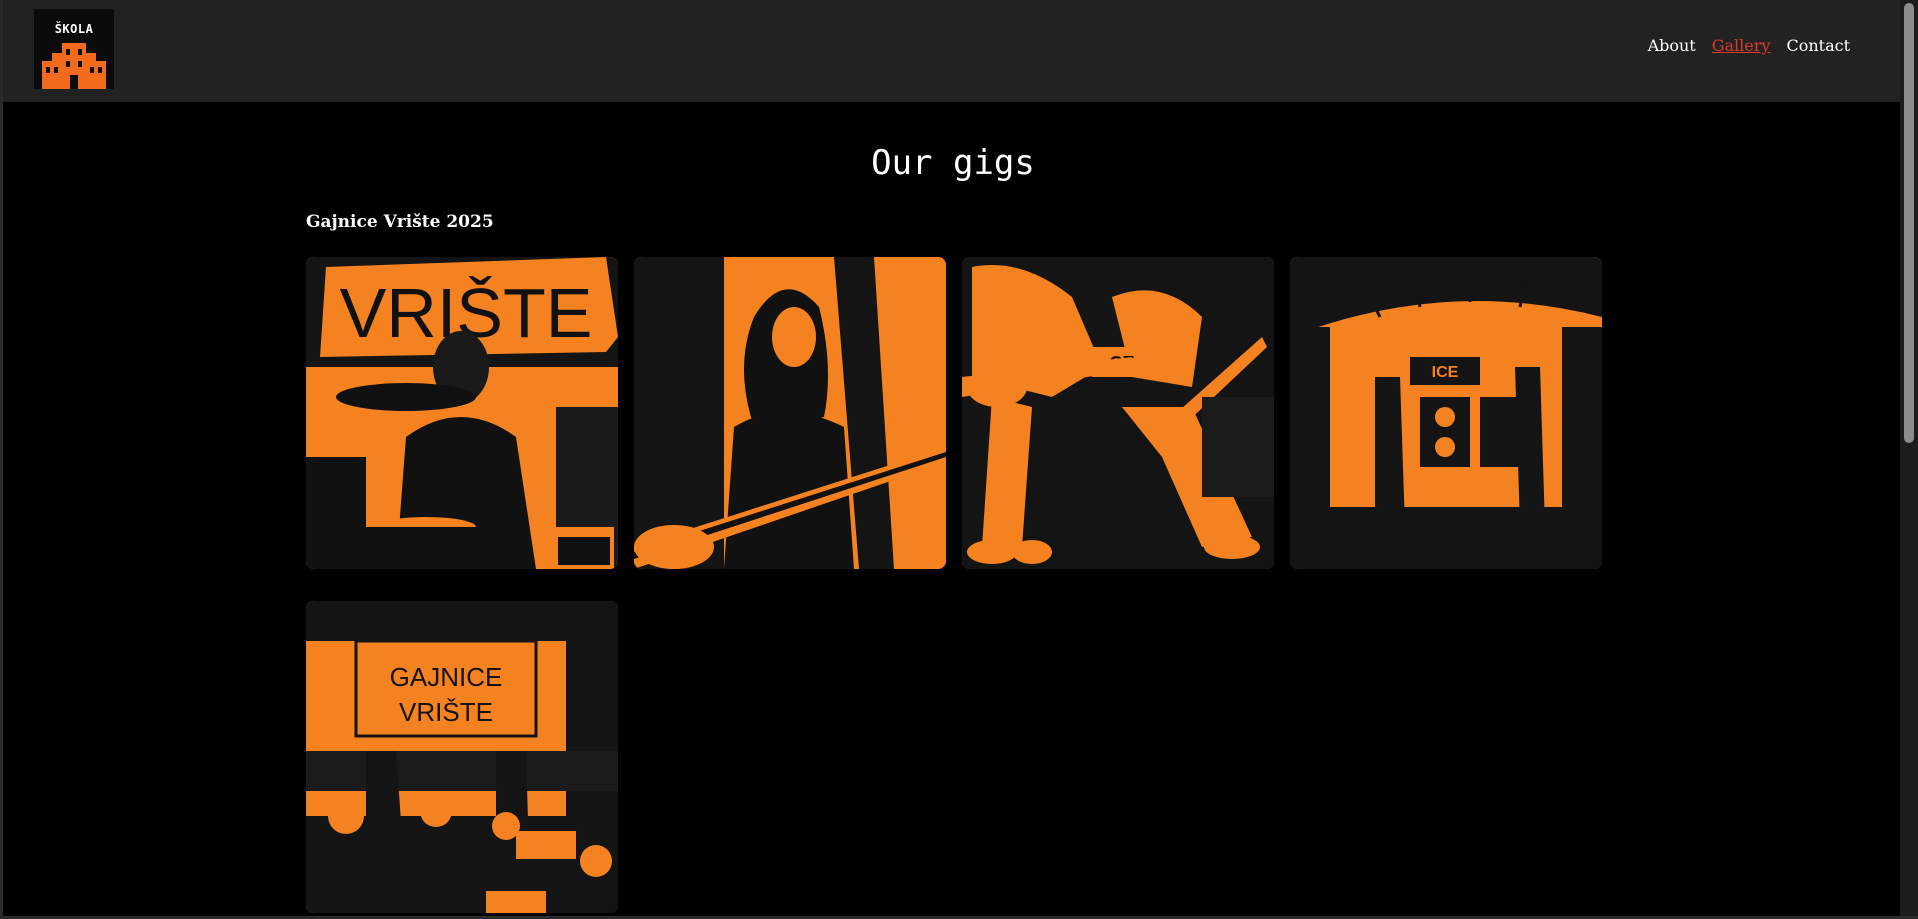 This screenshot has width=1918, height=919. I want to click on site-header: ŠKOLA About Gallery Contact, so click(953, 51).